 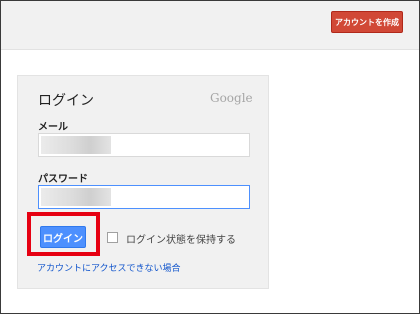 What do you see at coordinates (109, 267) in the screenshot?
I see `cant-access-account-link: アカウントにアクセスできない場合` at bounding box center [109, 267].